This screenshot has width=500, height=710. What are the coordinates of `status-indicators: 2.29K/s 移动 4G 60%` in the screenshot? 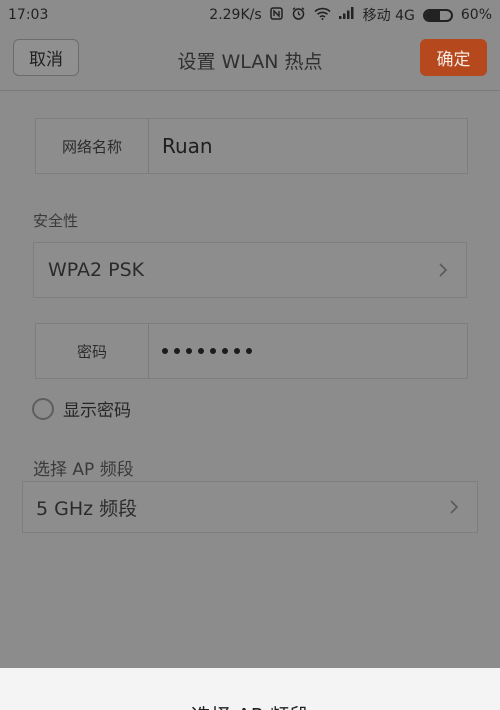 It's located at (350, 15).